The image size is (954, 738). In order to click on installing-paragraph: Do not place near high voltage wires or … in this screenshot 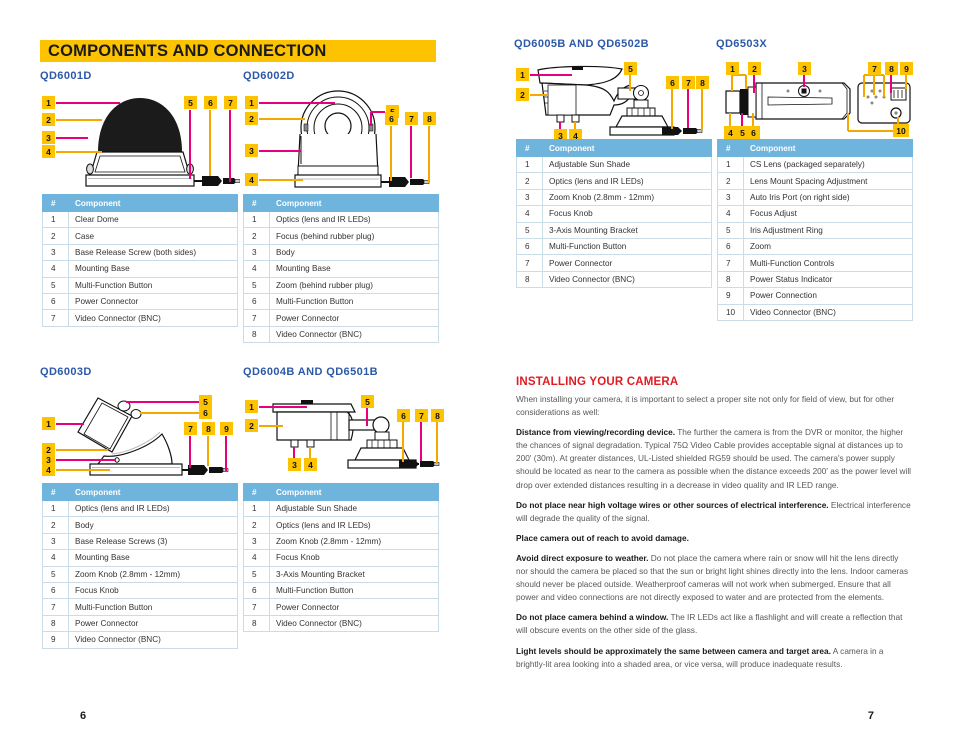, I will do `click(713, 511)`.